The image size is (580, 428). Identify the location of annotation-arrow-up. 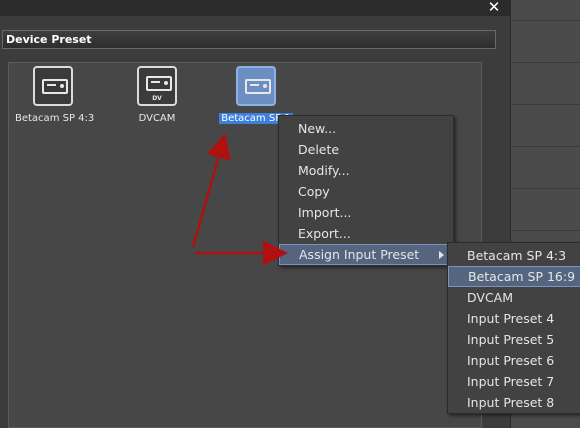
(211, 190).